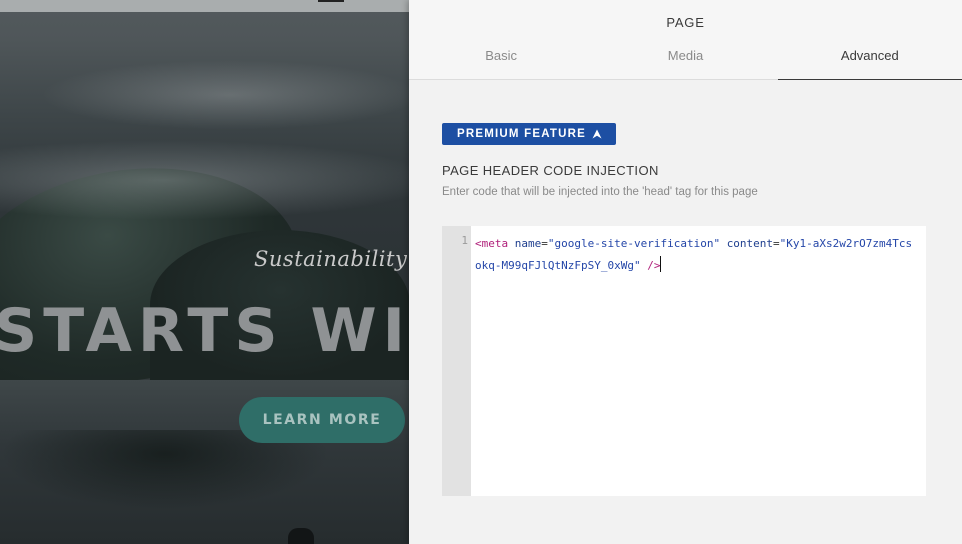 The height and width of the screenshot is (544, 962). What do you see at coordinates (322, 420) in the screenshot?
I see `learn-more-button: LEARN MORE` at bounding box center [322, 420].